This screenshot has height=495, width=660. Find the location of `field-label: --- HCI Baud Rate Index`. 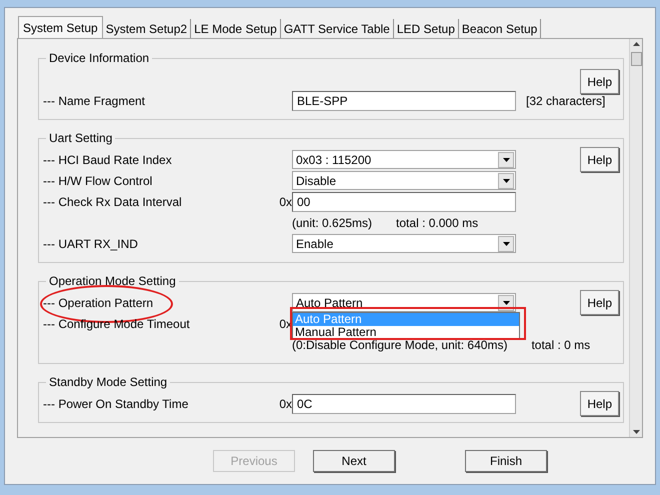

field-label: --- HCI Baud Rate Index is located at coordinates (108, 160).